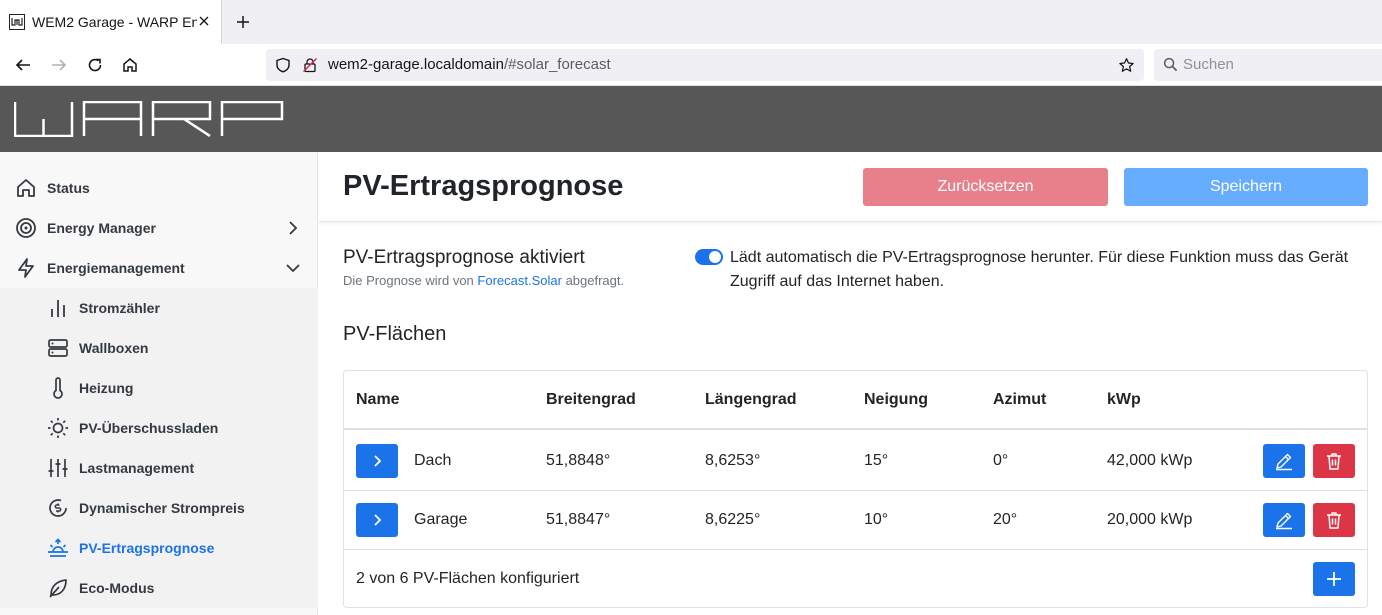 The width and height of the screenshot is (1382, 615). I want to click on sidebar-item-pv-ueberschussladen: PV-Überschussladen, so click(159, 428).